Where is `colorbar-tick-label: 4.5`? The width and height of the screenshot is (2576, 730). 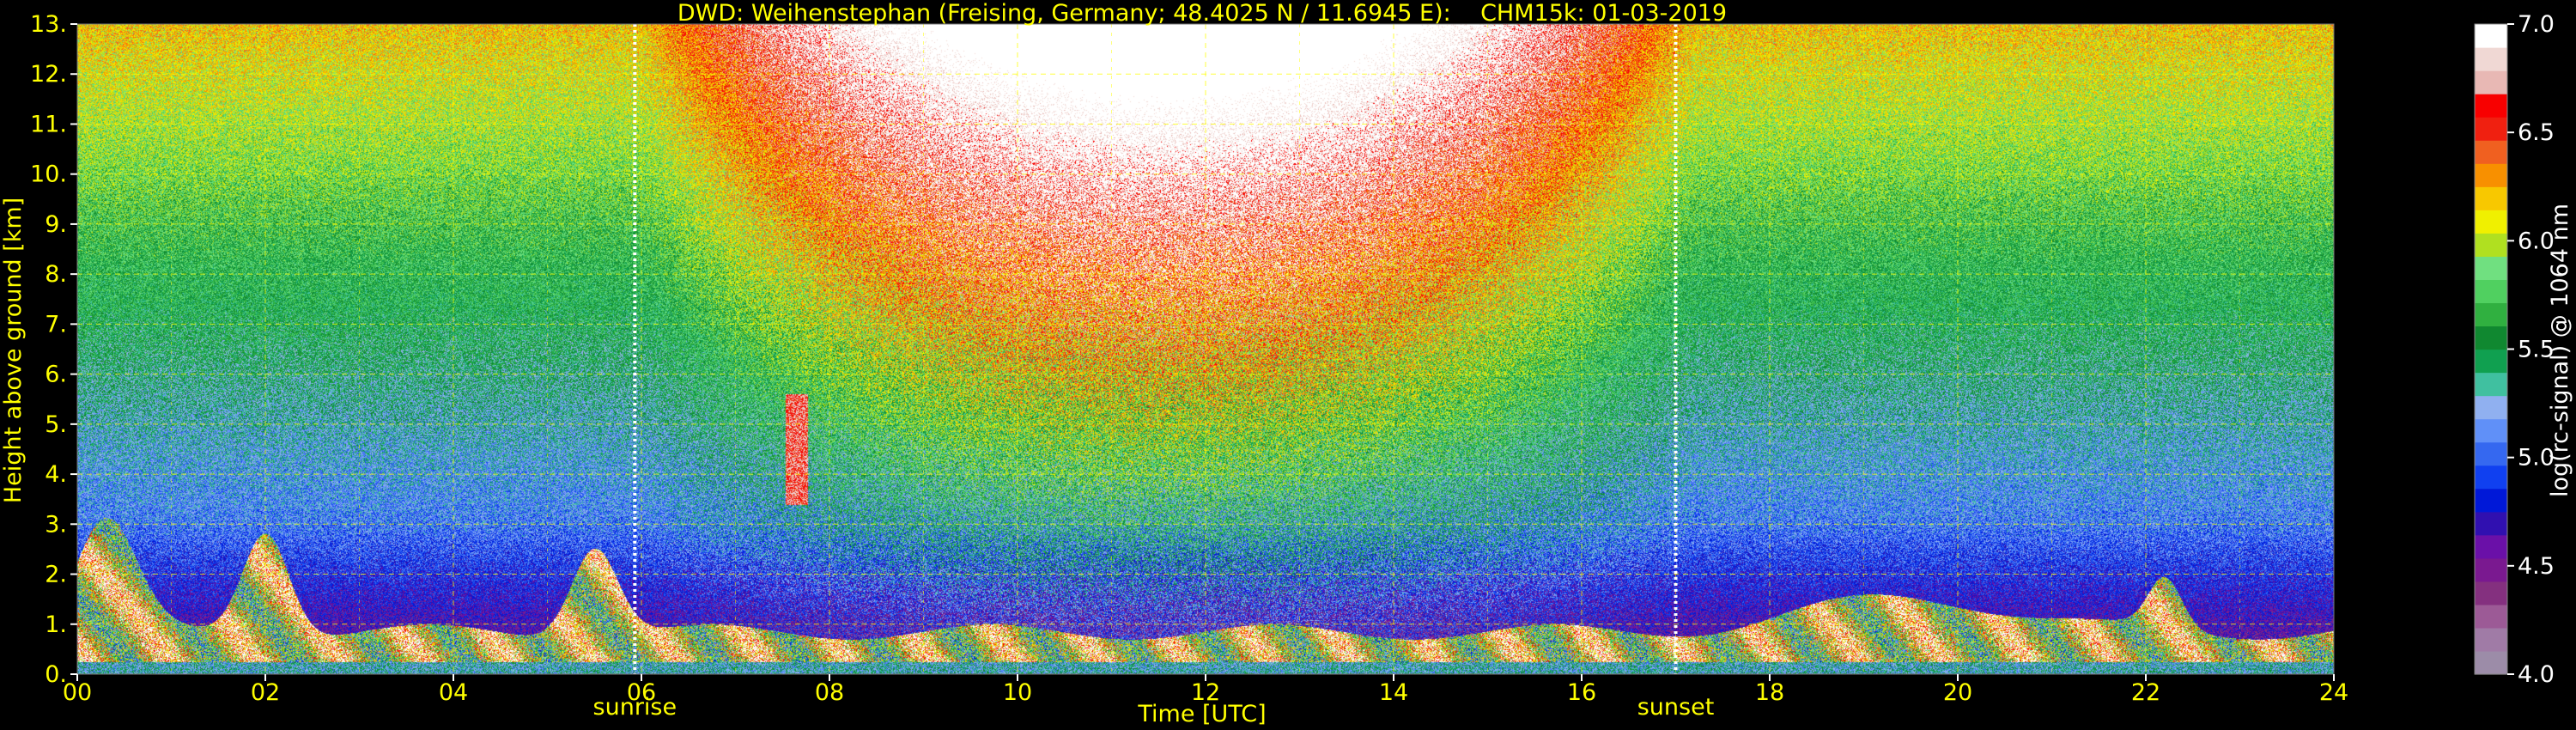
colorbar-tick-label: 4.5 is located at coordinates (2536, 566).